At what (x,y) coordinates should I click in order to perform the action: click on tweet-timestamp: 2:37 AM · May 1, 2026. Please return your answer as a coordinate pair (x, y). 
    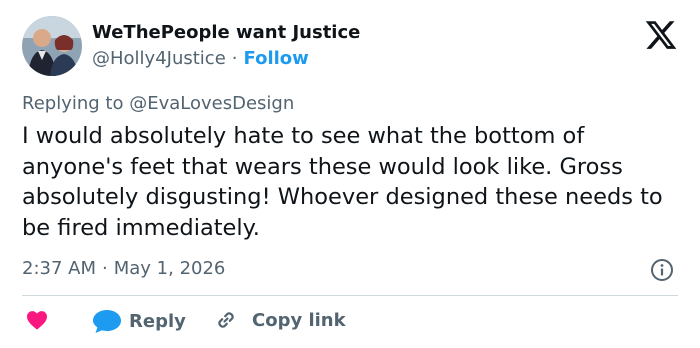
    Looking at the image, I should click on (123, 268).